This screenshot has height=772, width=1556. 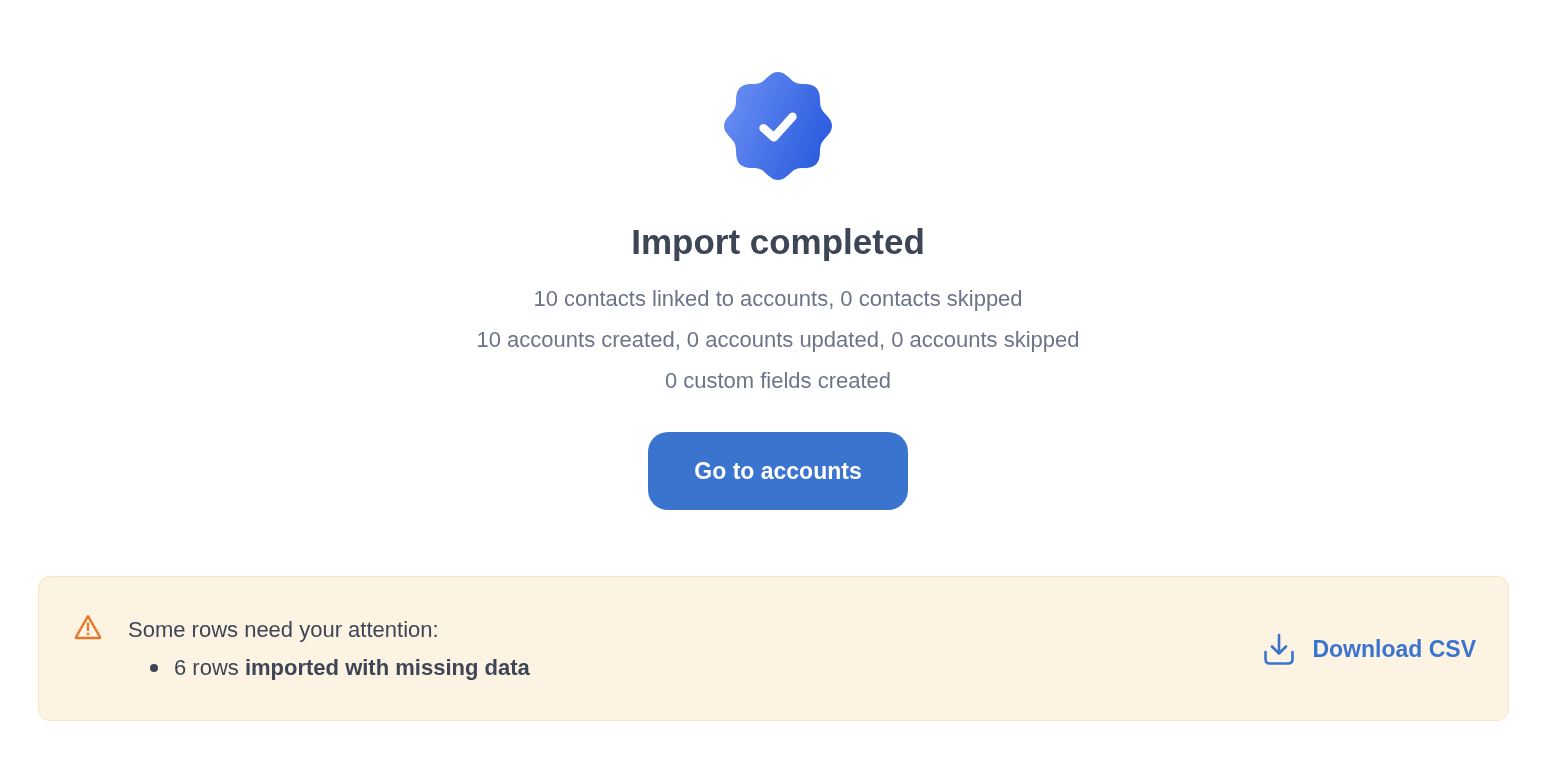 What do you see at coordinates (778, 340) in the screenshot?
I see `summary-line: 10 accounts created, 0 accounts updated, 0 accounts skipped` at bounding box center [778, 340].